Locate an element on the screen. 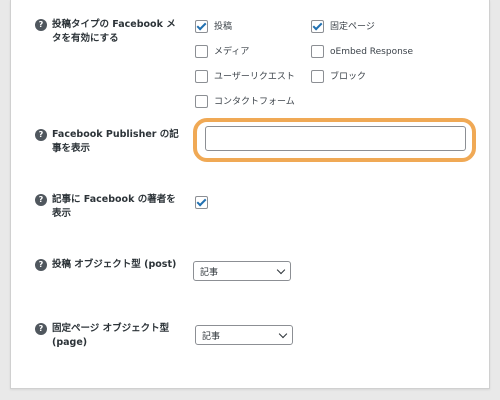 This screenshot has width=500, height=400. checkbox-oembed-box is located at coordinates (317, 51).